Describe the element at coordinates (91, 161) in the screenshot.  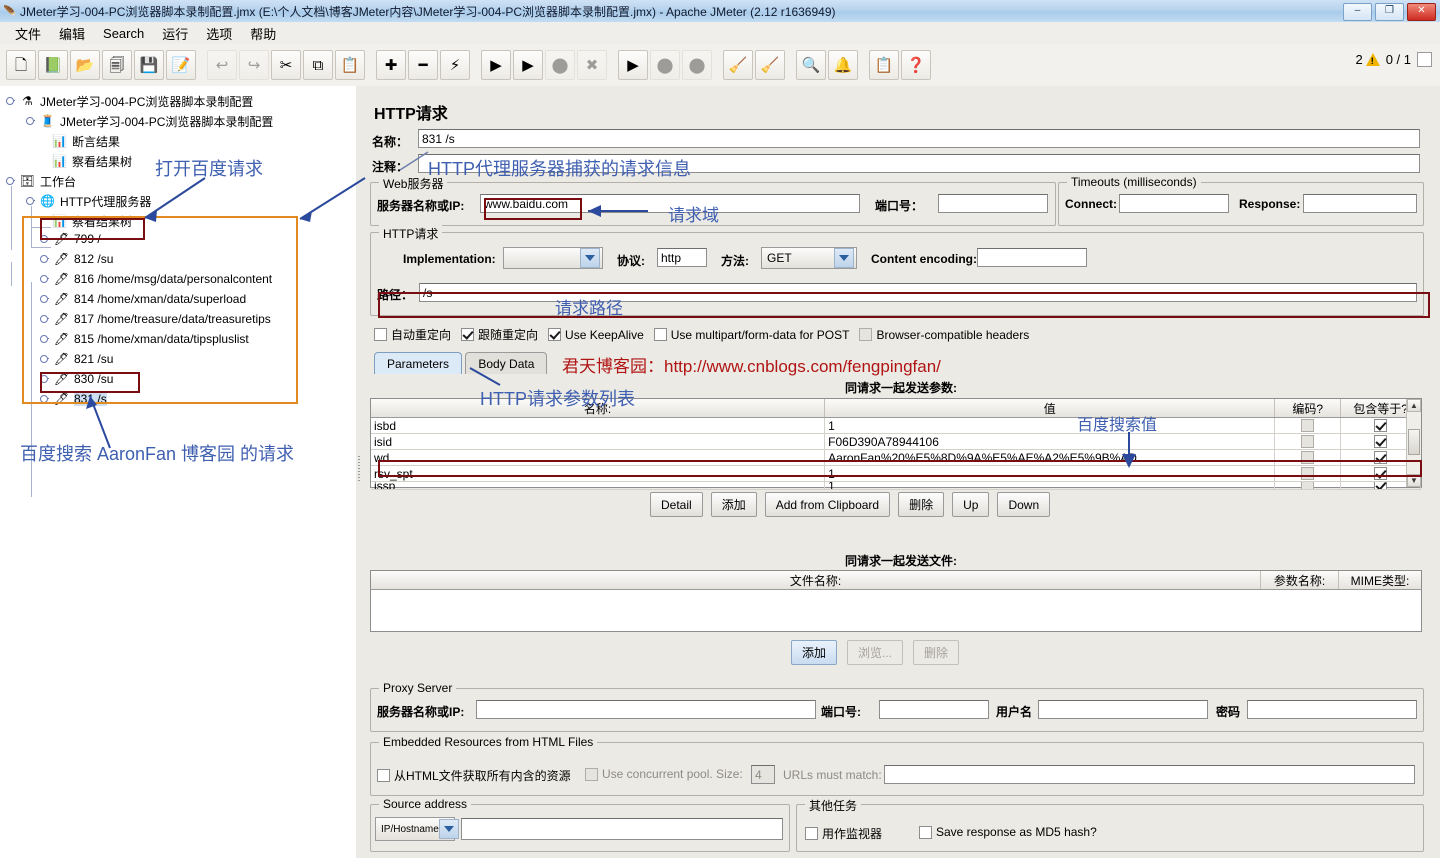
I see `tree-node-view-results-tree-1: 📊 察看结果树` at that location.